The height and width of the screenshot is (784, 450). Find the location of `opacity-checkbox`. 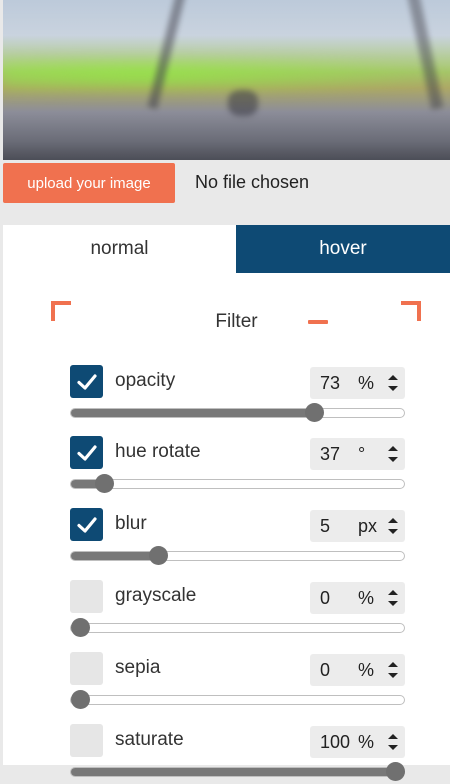

opacity-checkbox is located at coordinates (86, 381).